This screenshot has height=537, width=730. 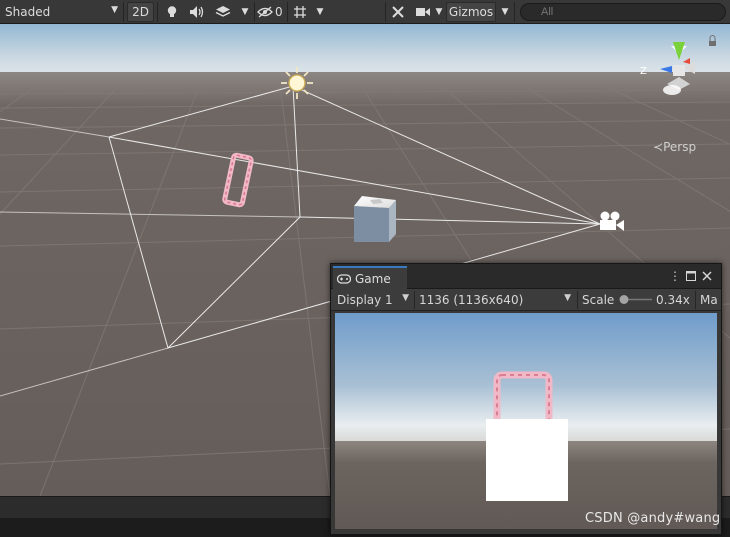 What do you see at coordinates (28, 12) in the screenshot?
I see `shading-mode-label: Shaded` at bounding box center [28, 12].